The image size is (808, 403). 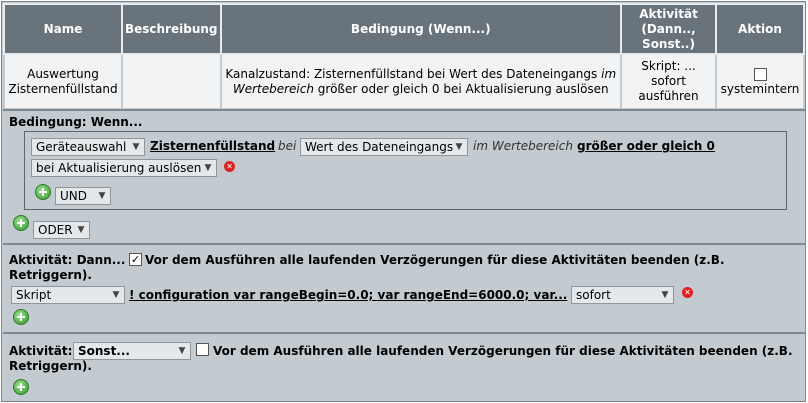 What do you see at coordinates (43, 192) in the screenshot?
I see `add-and-condition-icon` at bounding box center [43, 192].